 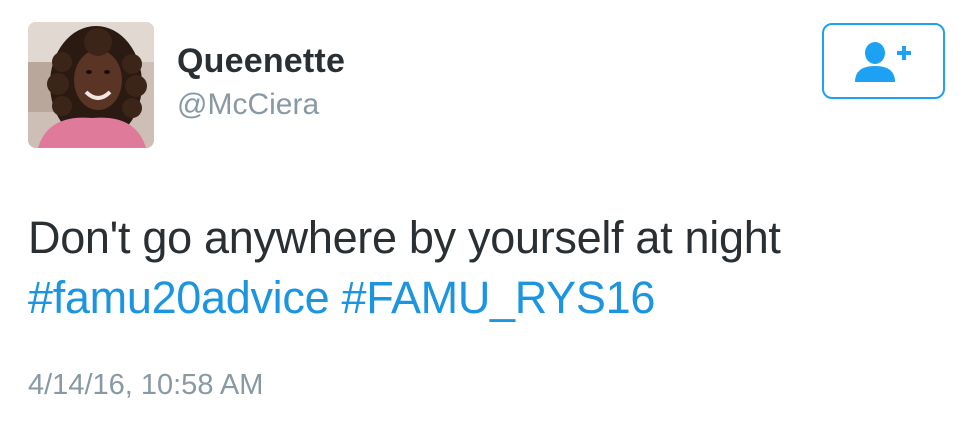 I want to click on avatar, so click(x=91, y=85).